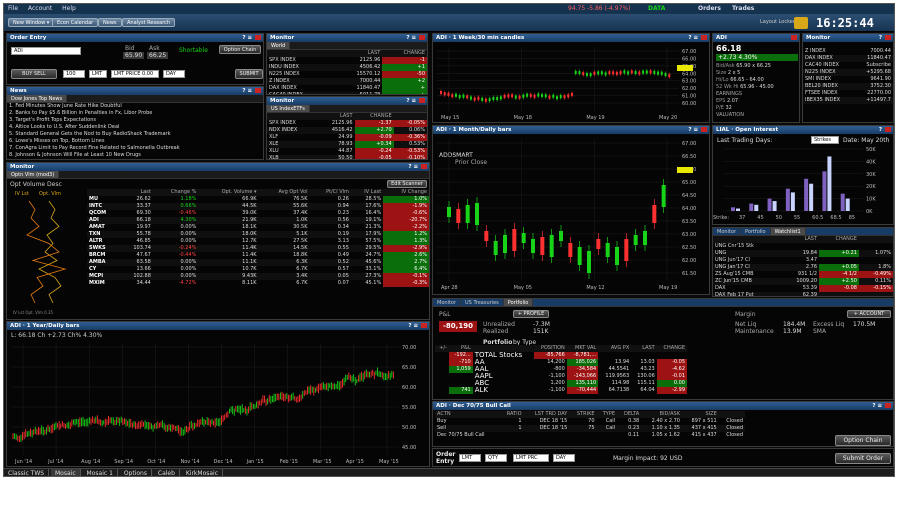 This screenshot has height=520, width=900. I want to click on column-header: Pt/Cl Vlm, so click(330, 192).